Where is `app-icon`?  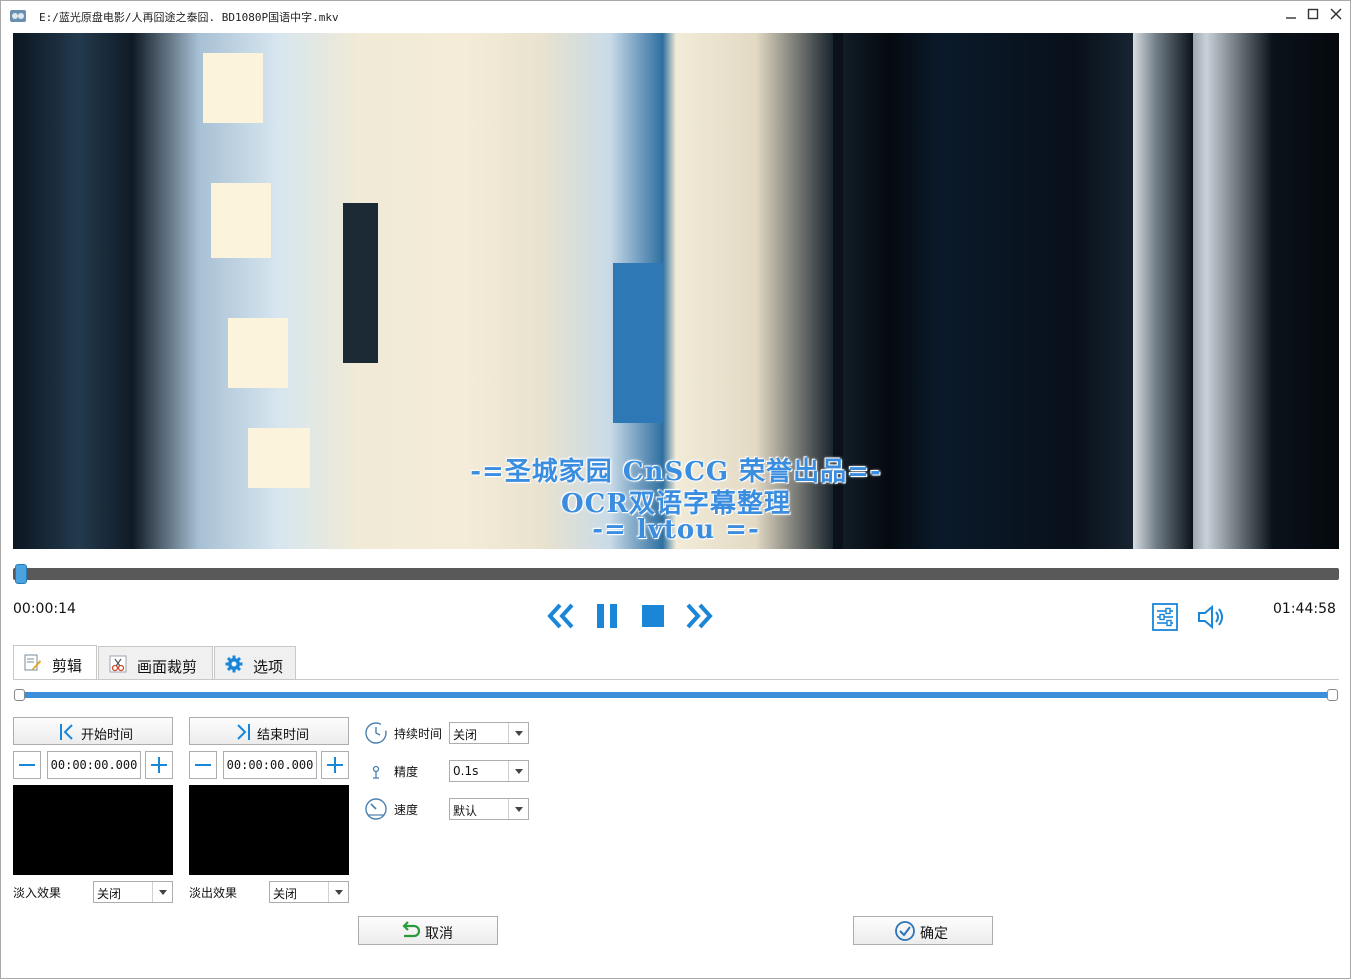
app-icon is located at coordinates (18, 16).